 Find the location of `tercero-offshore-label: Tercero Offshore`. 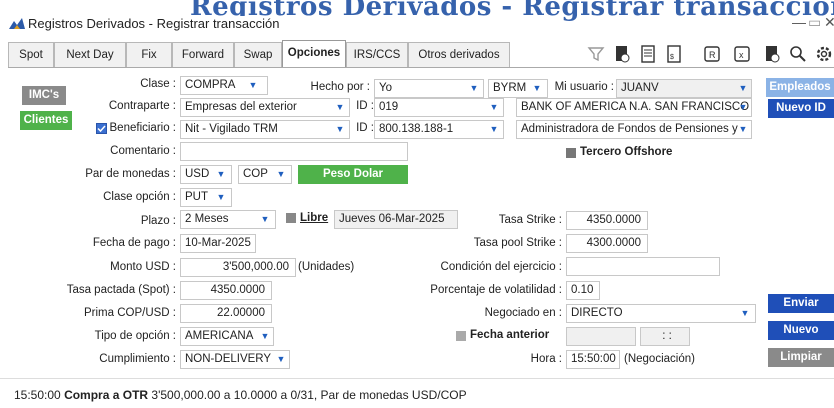

tercero-offshore-label: Tercero Offshore is located at coordinates (626, 152).